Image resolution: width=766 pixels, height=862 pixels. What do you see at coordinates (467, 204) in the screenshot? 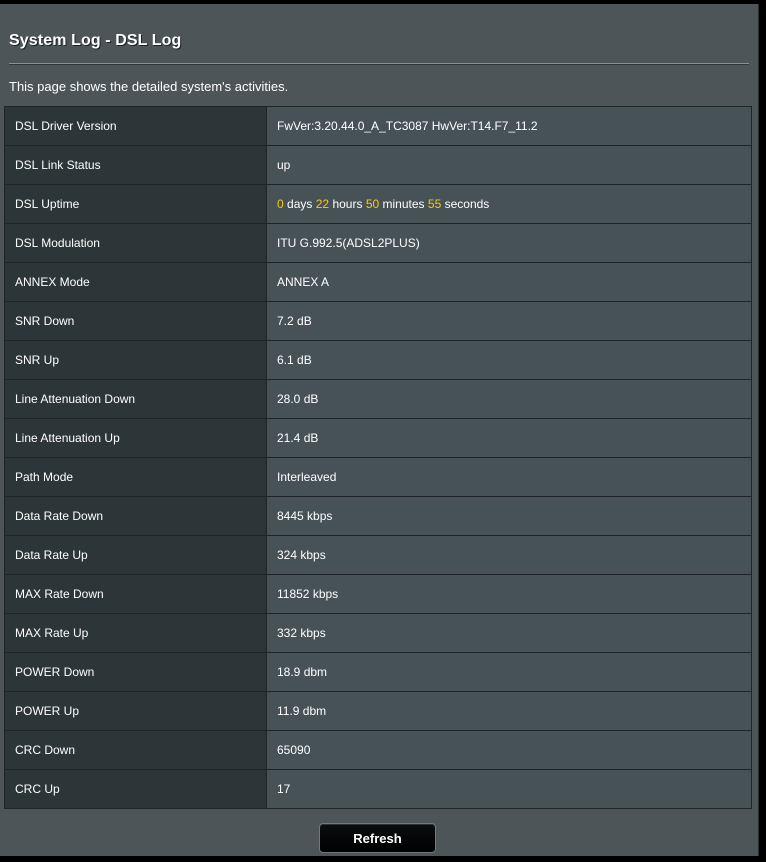
I see `uptime-seconds-unit: seconds` at bounding box center [467, 204].